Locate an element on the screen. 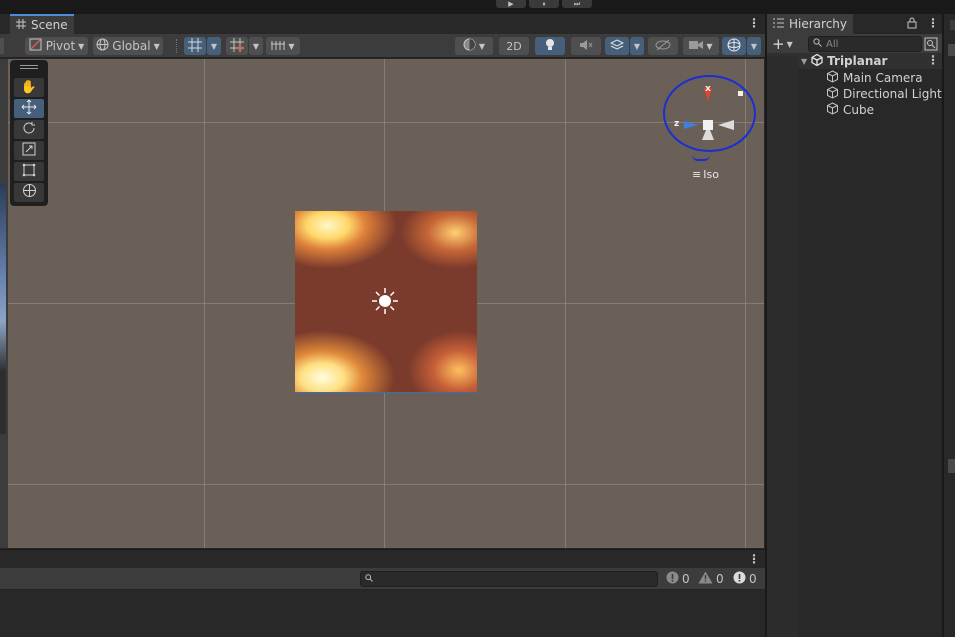 The height and width of the screenshot is (637, 955). grid-snapping-button is located at coordinates (195, 46).